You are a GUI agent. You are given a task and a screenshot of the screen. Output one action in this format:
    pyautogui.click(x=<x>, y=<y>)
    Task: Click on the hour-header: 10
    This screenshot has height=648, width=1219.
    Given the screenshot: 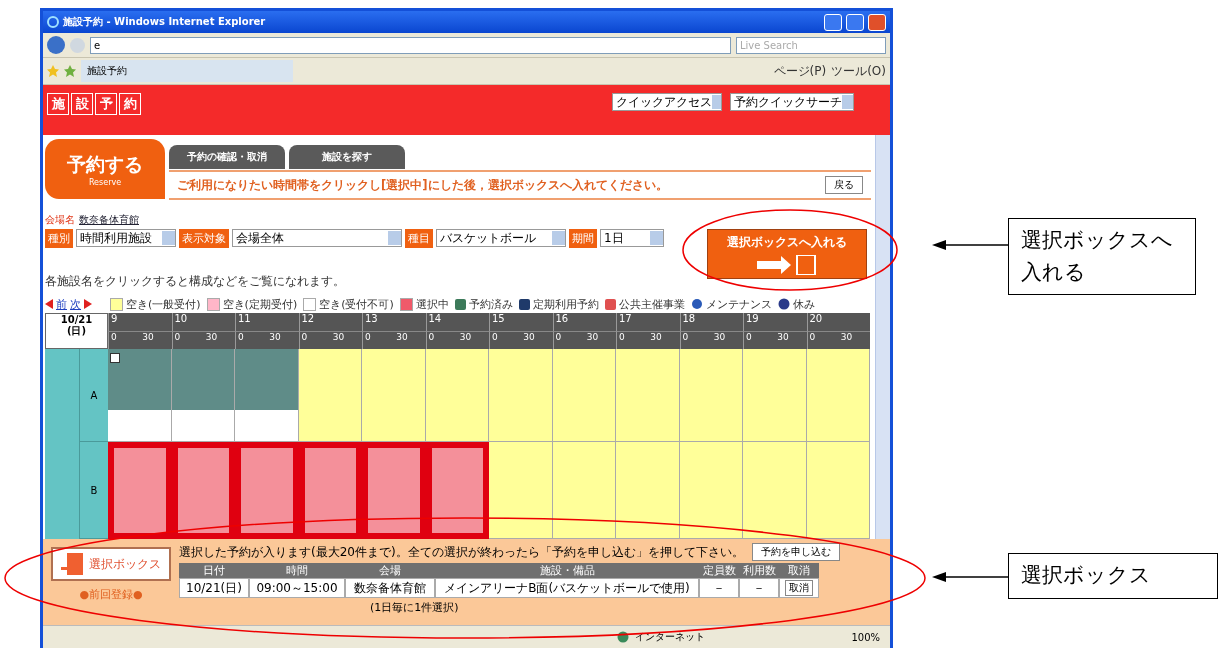 What is the action you would take?
    pyautogui.click(x=203, y=322)
    